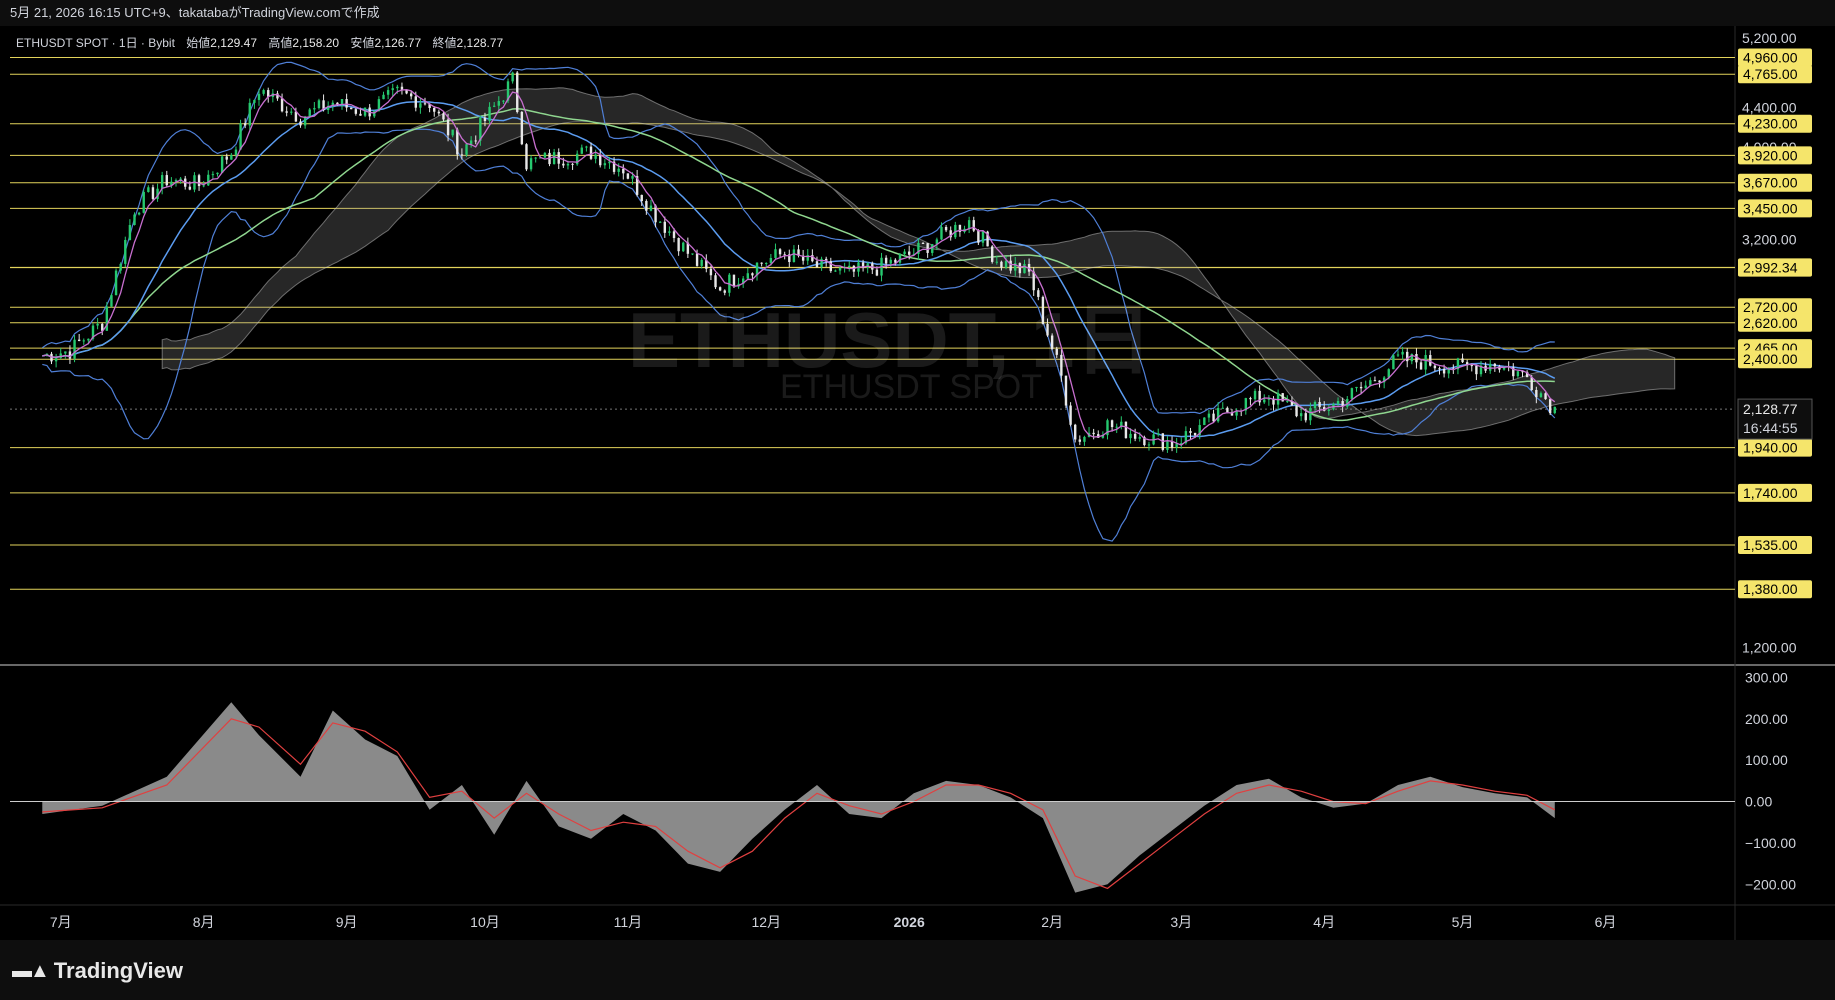 This screenshot has height=1000, width=1835. I want to click on oscillator-tick-label: 0.00, so click(1758, 802).